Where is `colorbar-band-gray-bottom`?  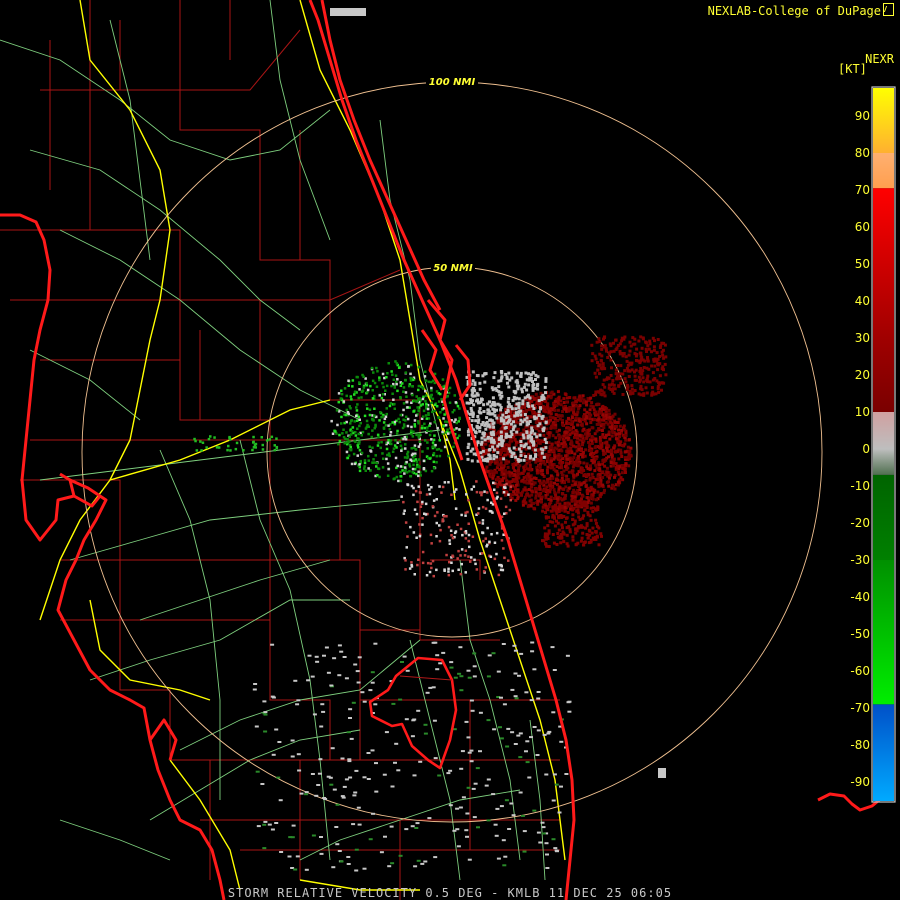 colorbar-band-gray-bottom is located at coordinates (883, 462).